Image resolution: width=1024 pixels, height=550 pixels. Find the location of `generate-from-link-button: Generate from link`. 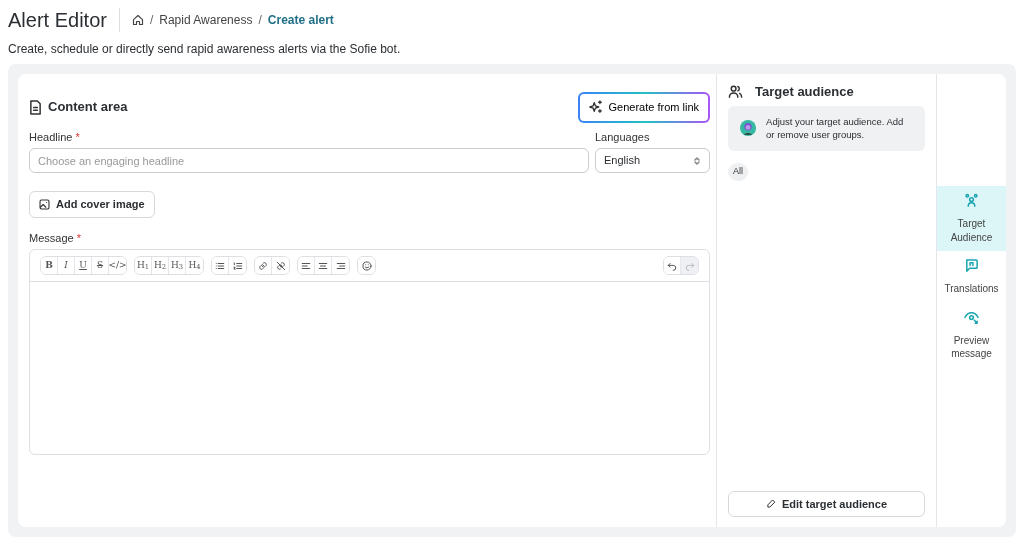

generate-from-link-button: Generate from link is located at coordinates (643, 107).